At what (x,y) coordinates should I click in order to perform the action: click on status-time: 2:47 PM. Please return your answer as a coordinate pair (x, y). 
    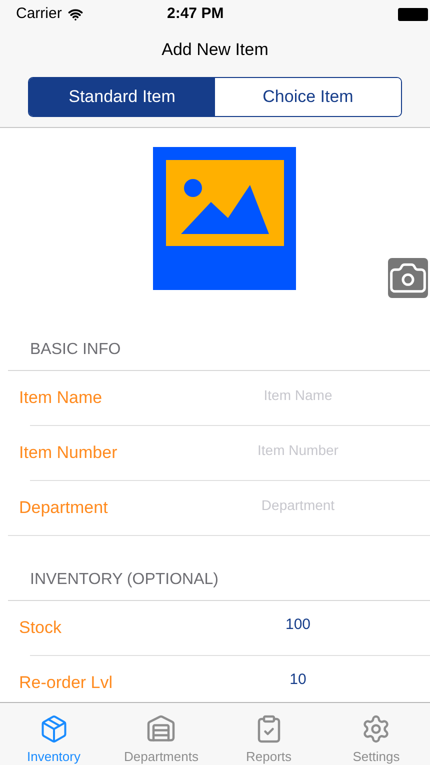
    Looking at the image, I should click on (195, 14).